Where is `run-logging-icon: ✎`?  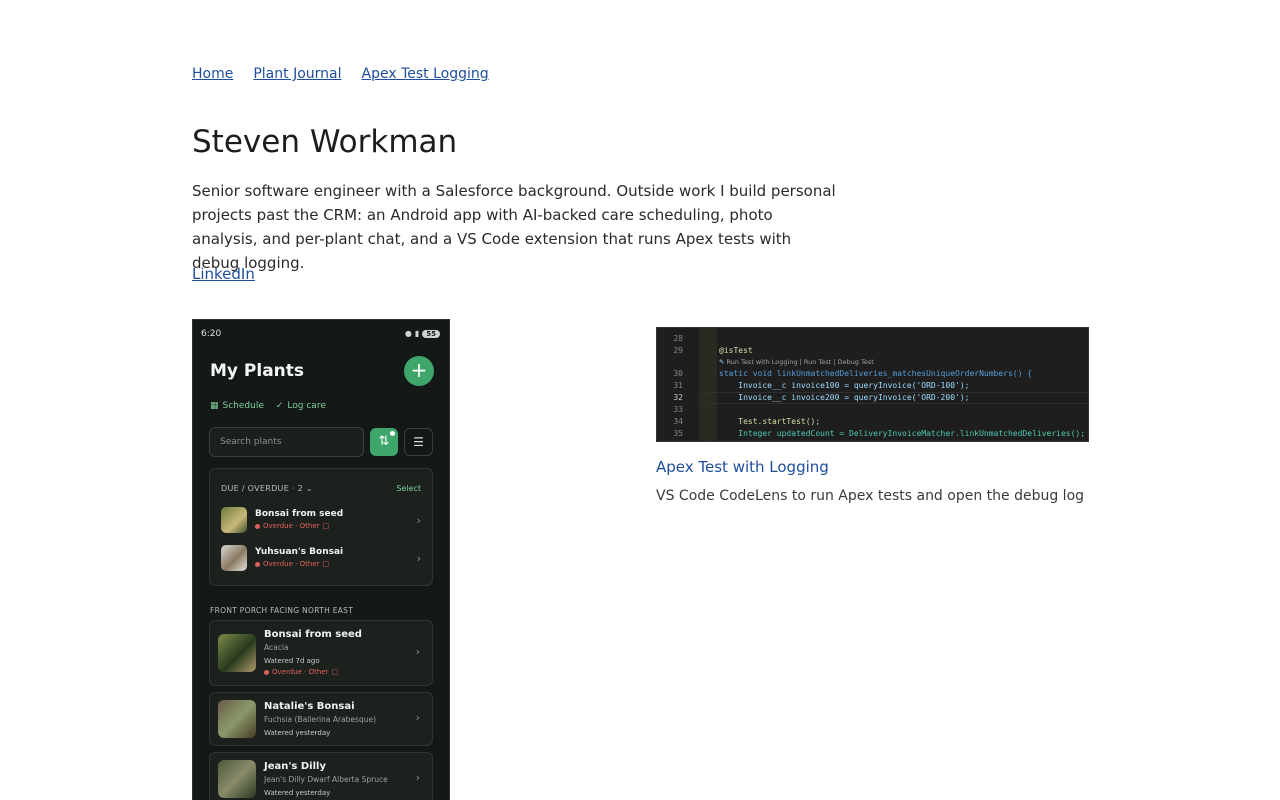 run-logging-icon: ✎ is located at coordinates (722, 362).